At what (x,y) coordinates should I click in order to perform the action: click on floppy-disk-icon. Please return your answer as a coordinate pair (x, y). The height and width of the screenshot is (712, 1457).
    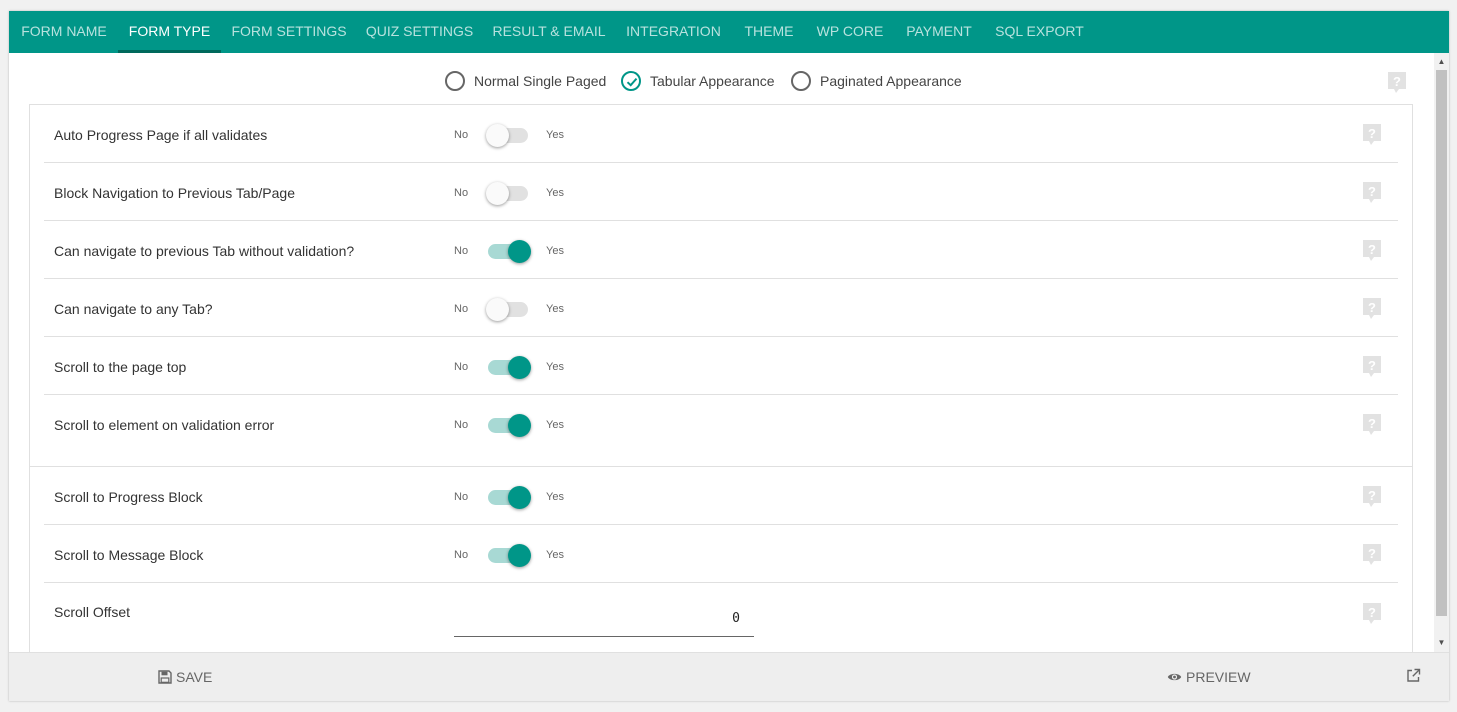
    Looking at the image, I should click on (165, 677).